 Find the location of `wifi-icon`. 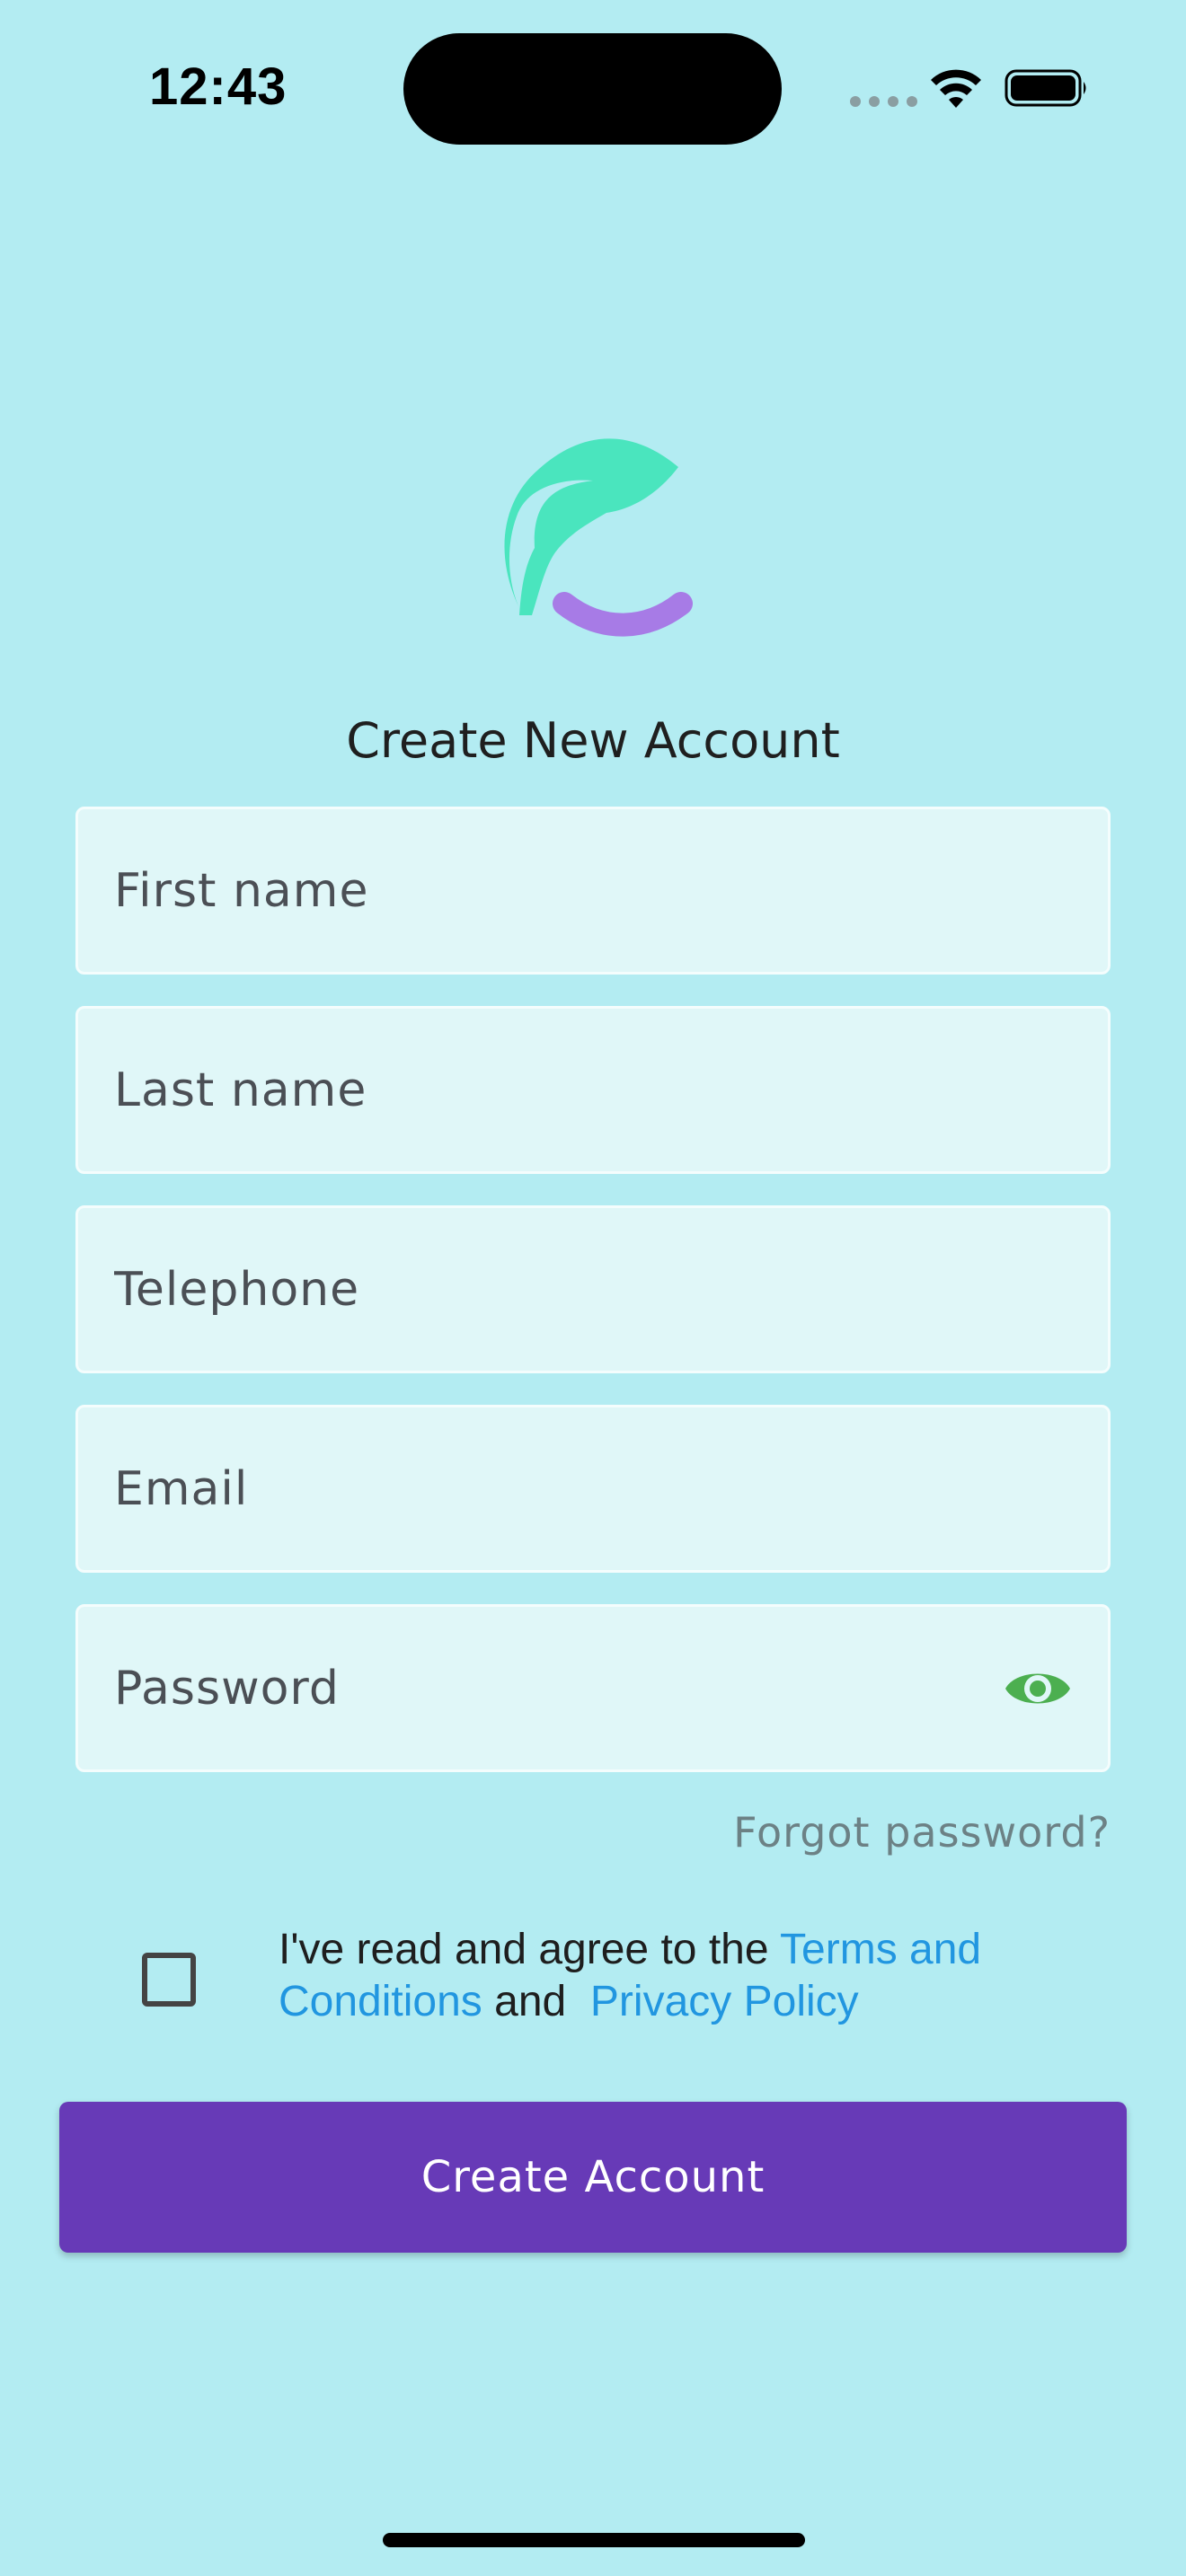

wifi-icon is located at coordinates (956, 88).